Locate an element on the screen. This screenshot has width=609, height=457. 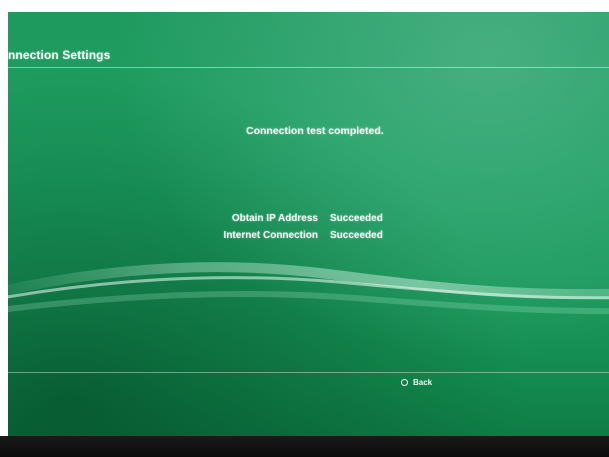
result-row-obtain-ip: Obtain IP Address Succeeded is located at coordinates (308, 220).